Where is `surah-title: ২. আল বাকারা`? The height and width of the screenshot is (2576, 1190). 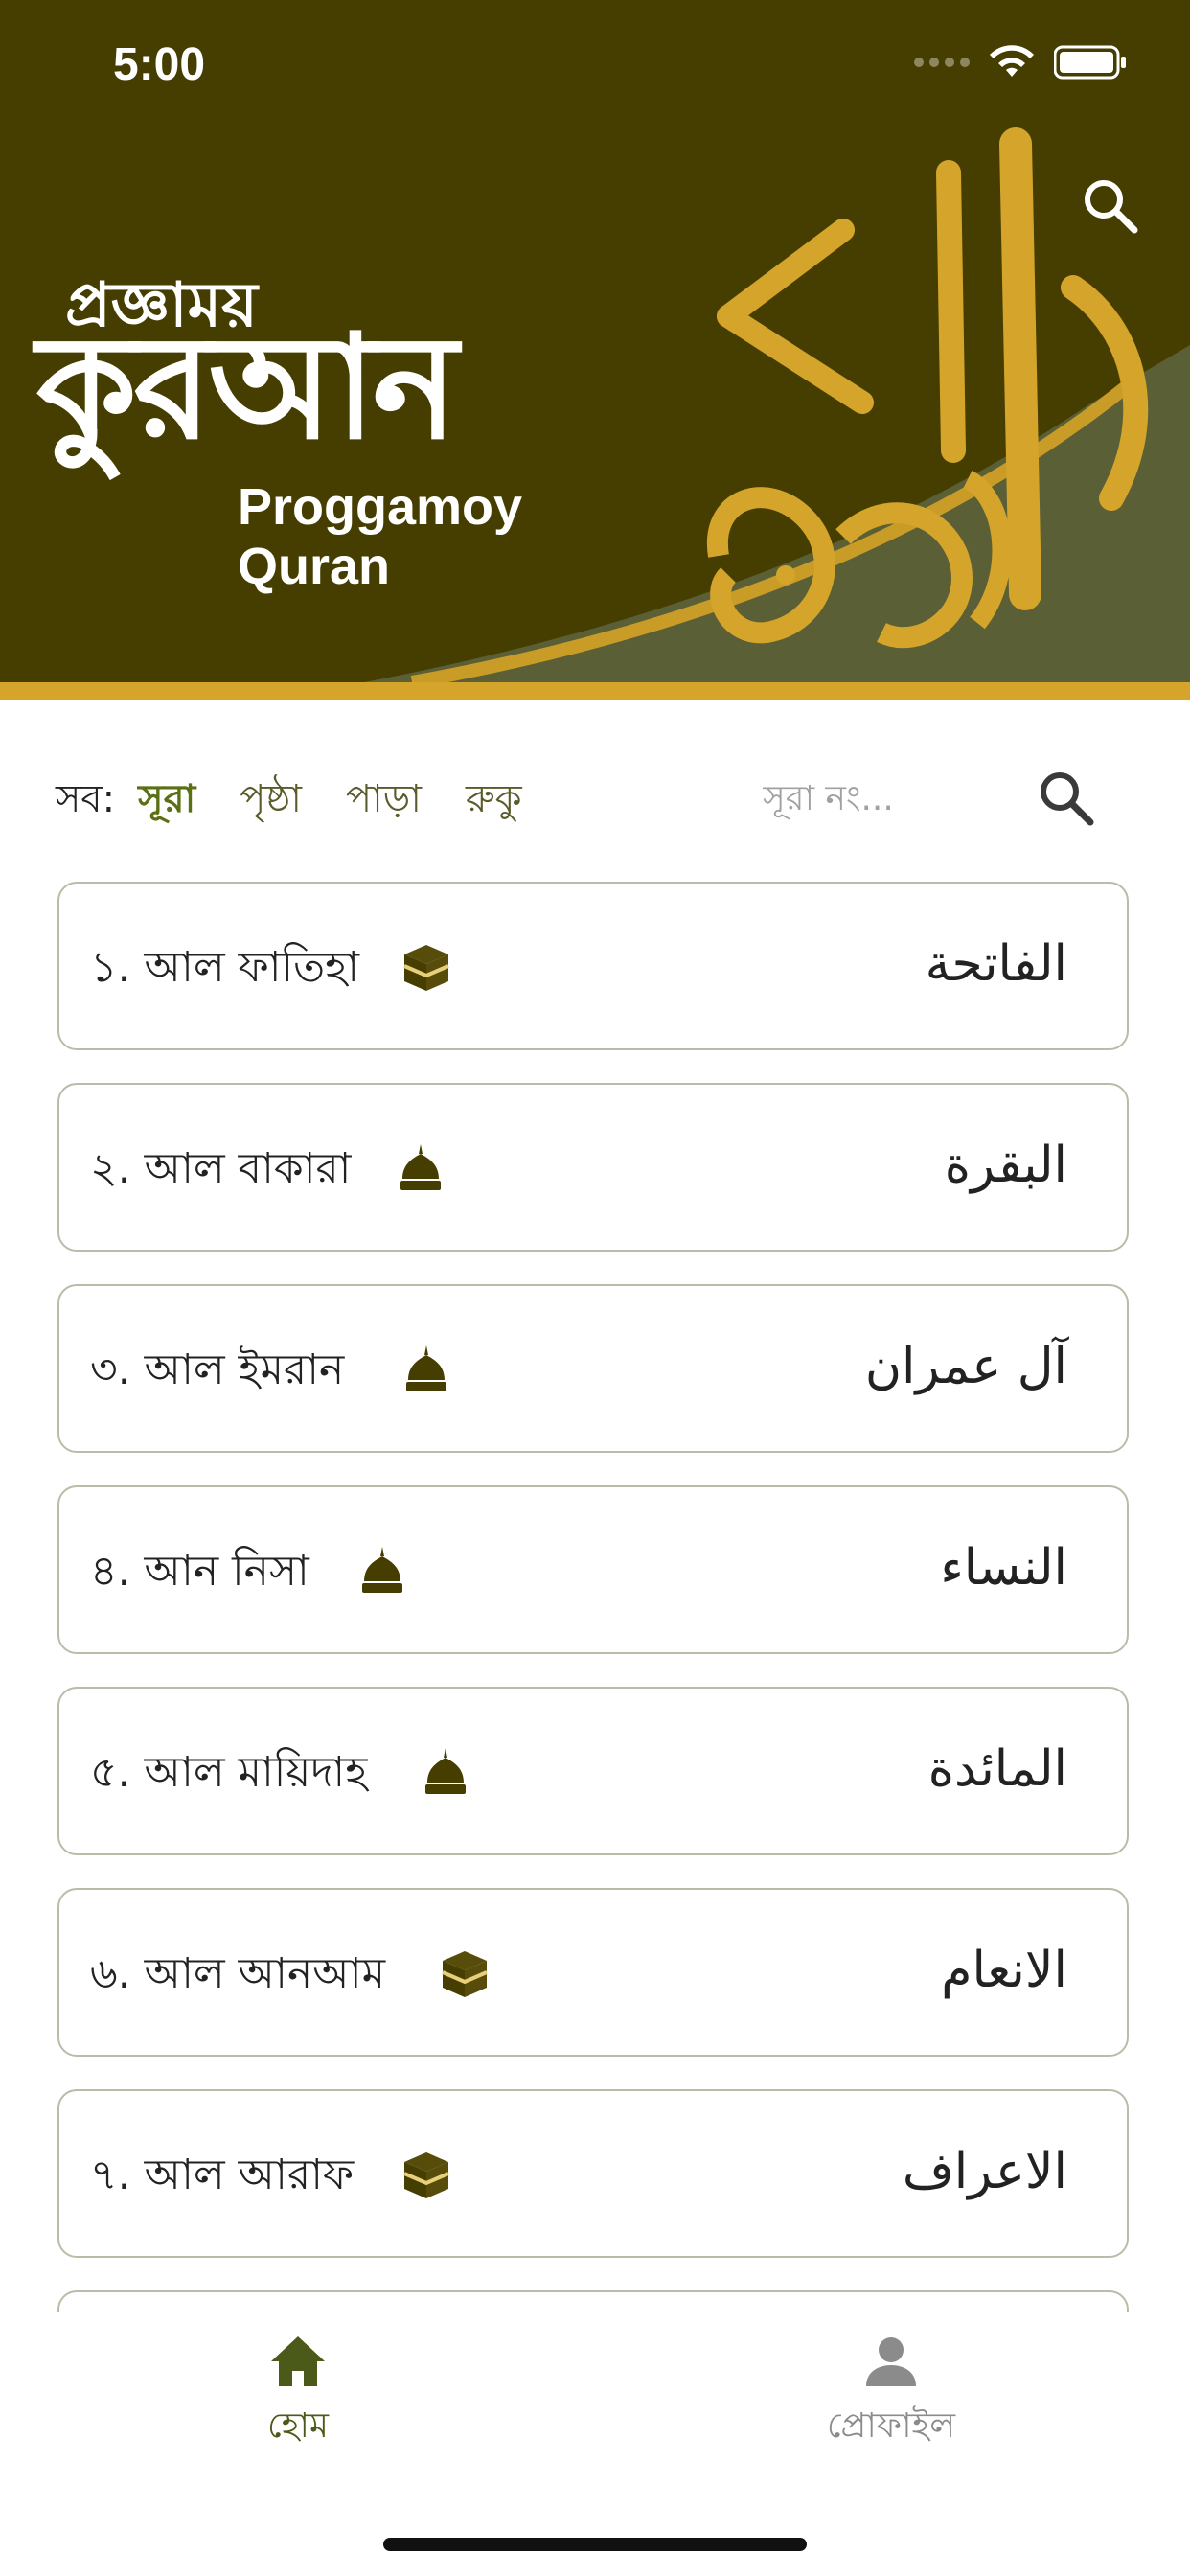 surah-title: ২. আল বাকারা is located at coordinates (221, 1168).